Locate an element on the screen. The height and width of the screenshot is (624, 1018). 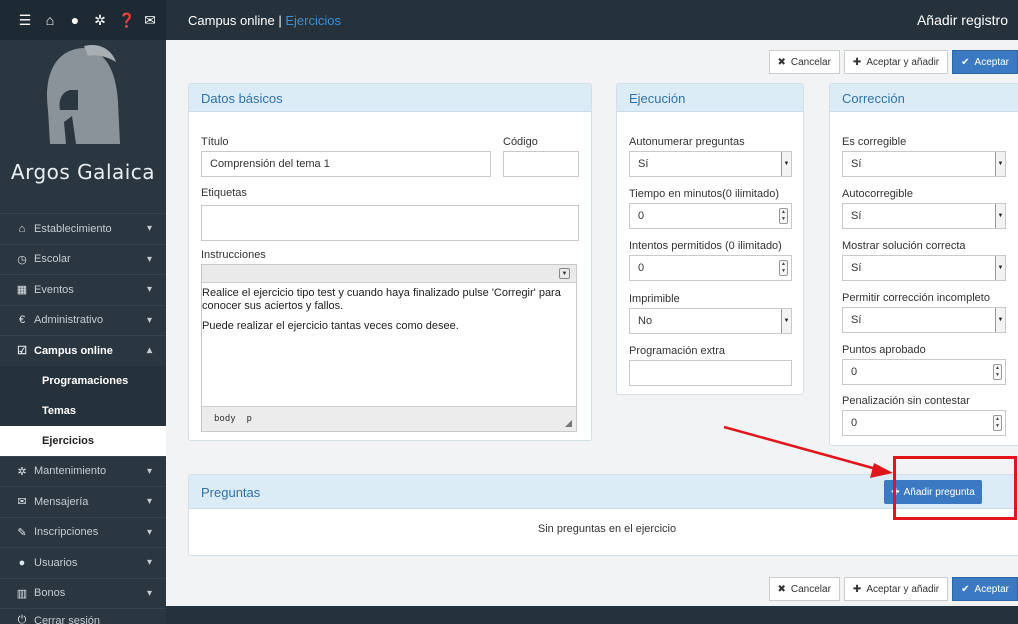
annotation-arrow is located at coordinates (808, 451).